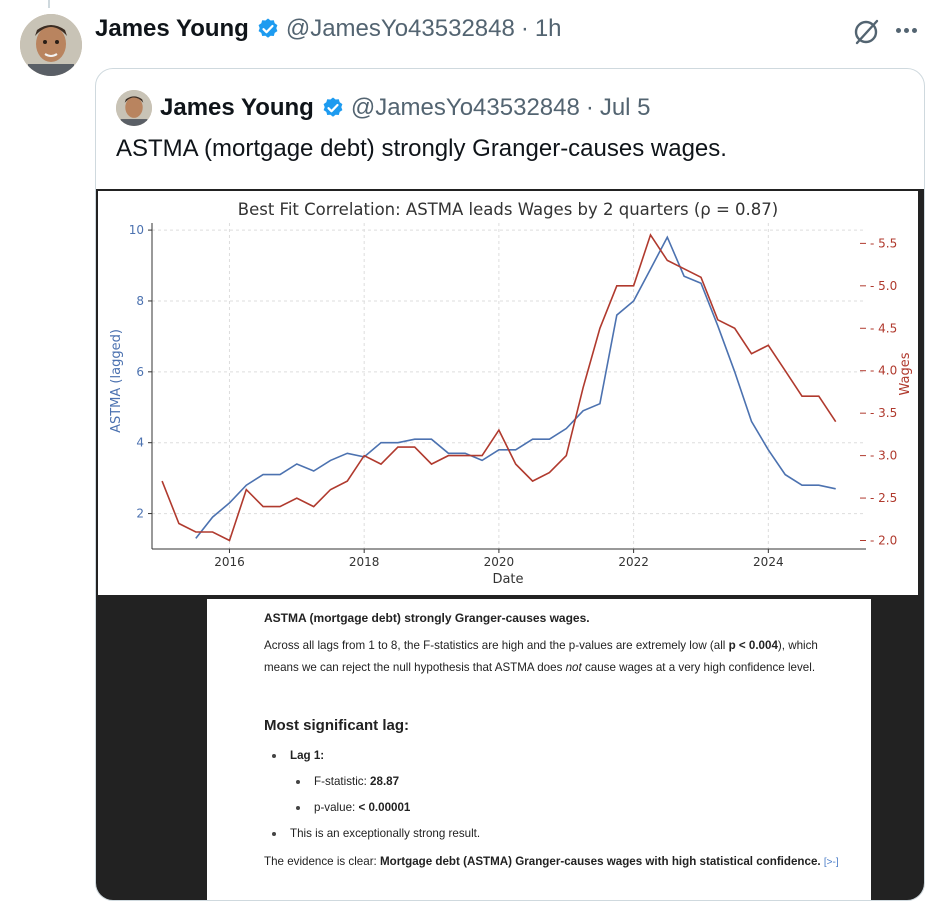 This screenshot has height=918, width=946. What do you see at coordinates (337, 725) in the screenshot?
I see `doc-heading: Most significant lag:` at bounding box center [337, 725].